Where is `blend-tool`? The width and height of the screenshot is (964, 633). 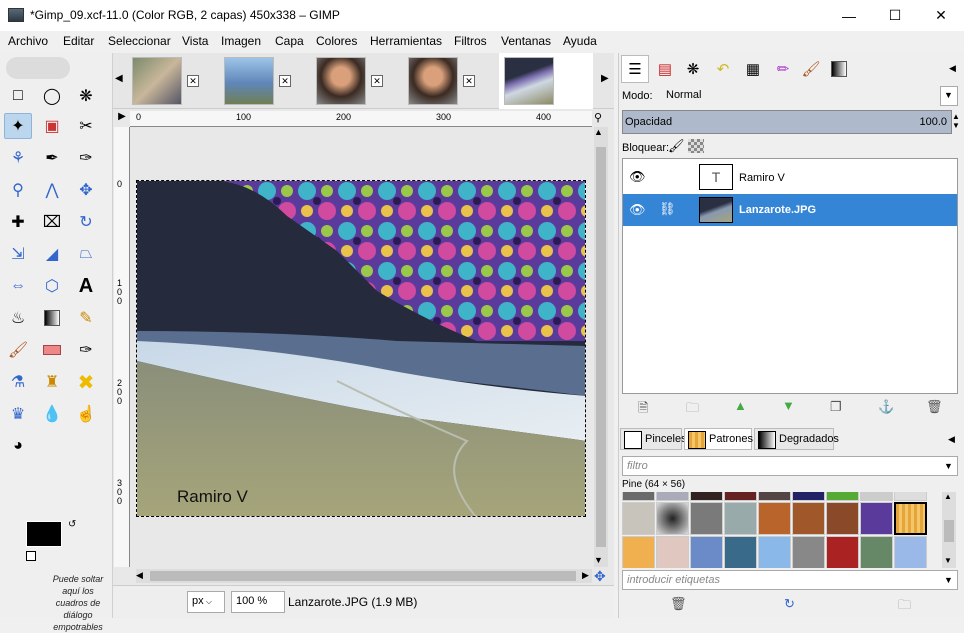
blend-tool is located at coordinates (52, 318).